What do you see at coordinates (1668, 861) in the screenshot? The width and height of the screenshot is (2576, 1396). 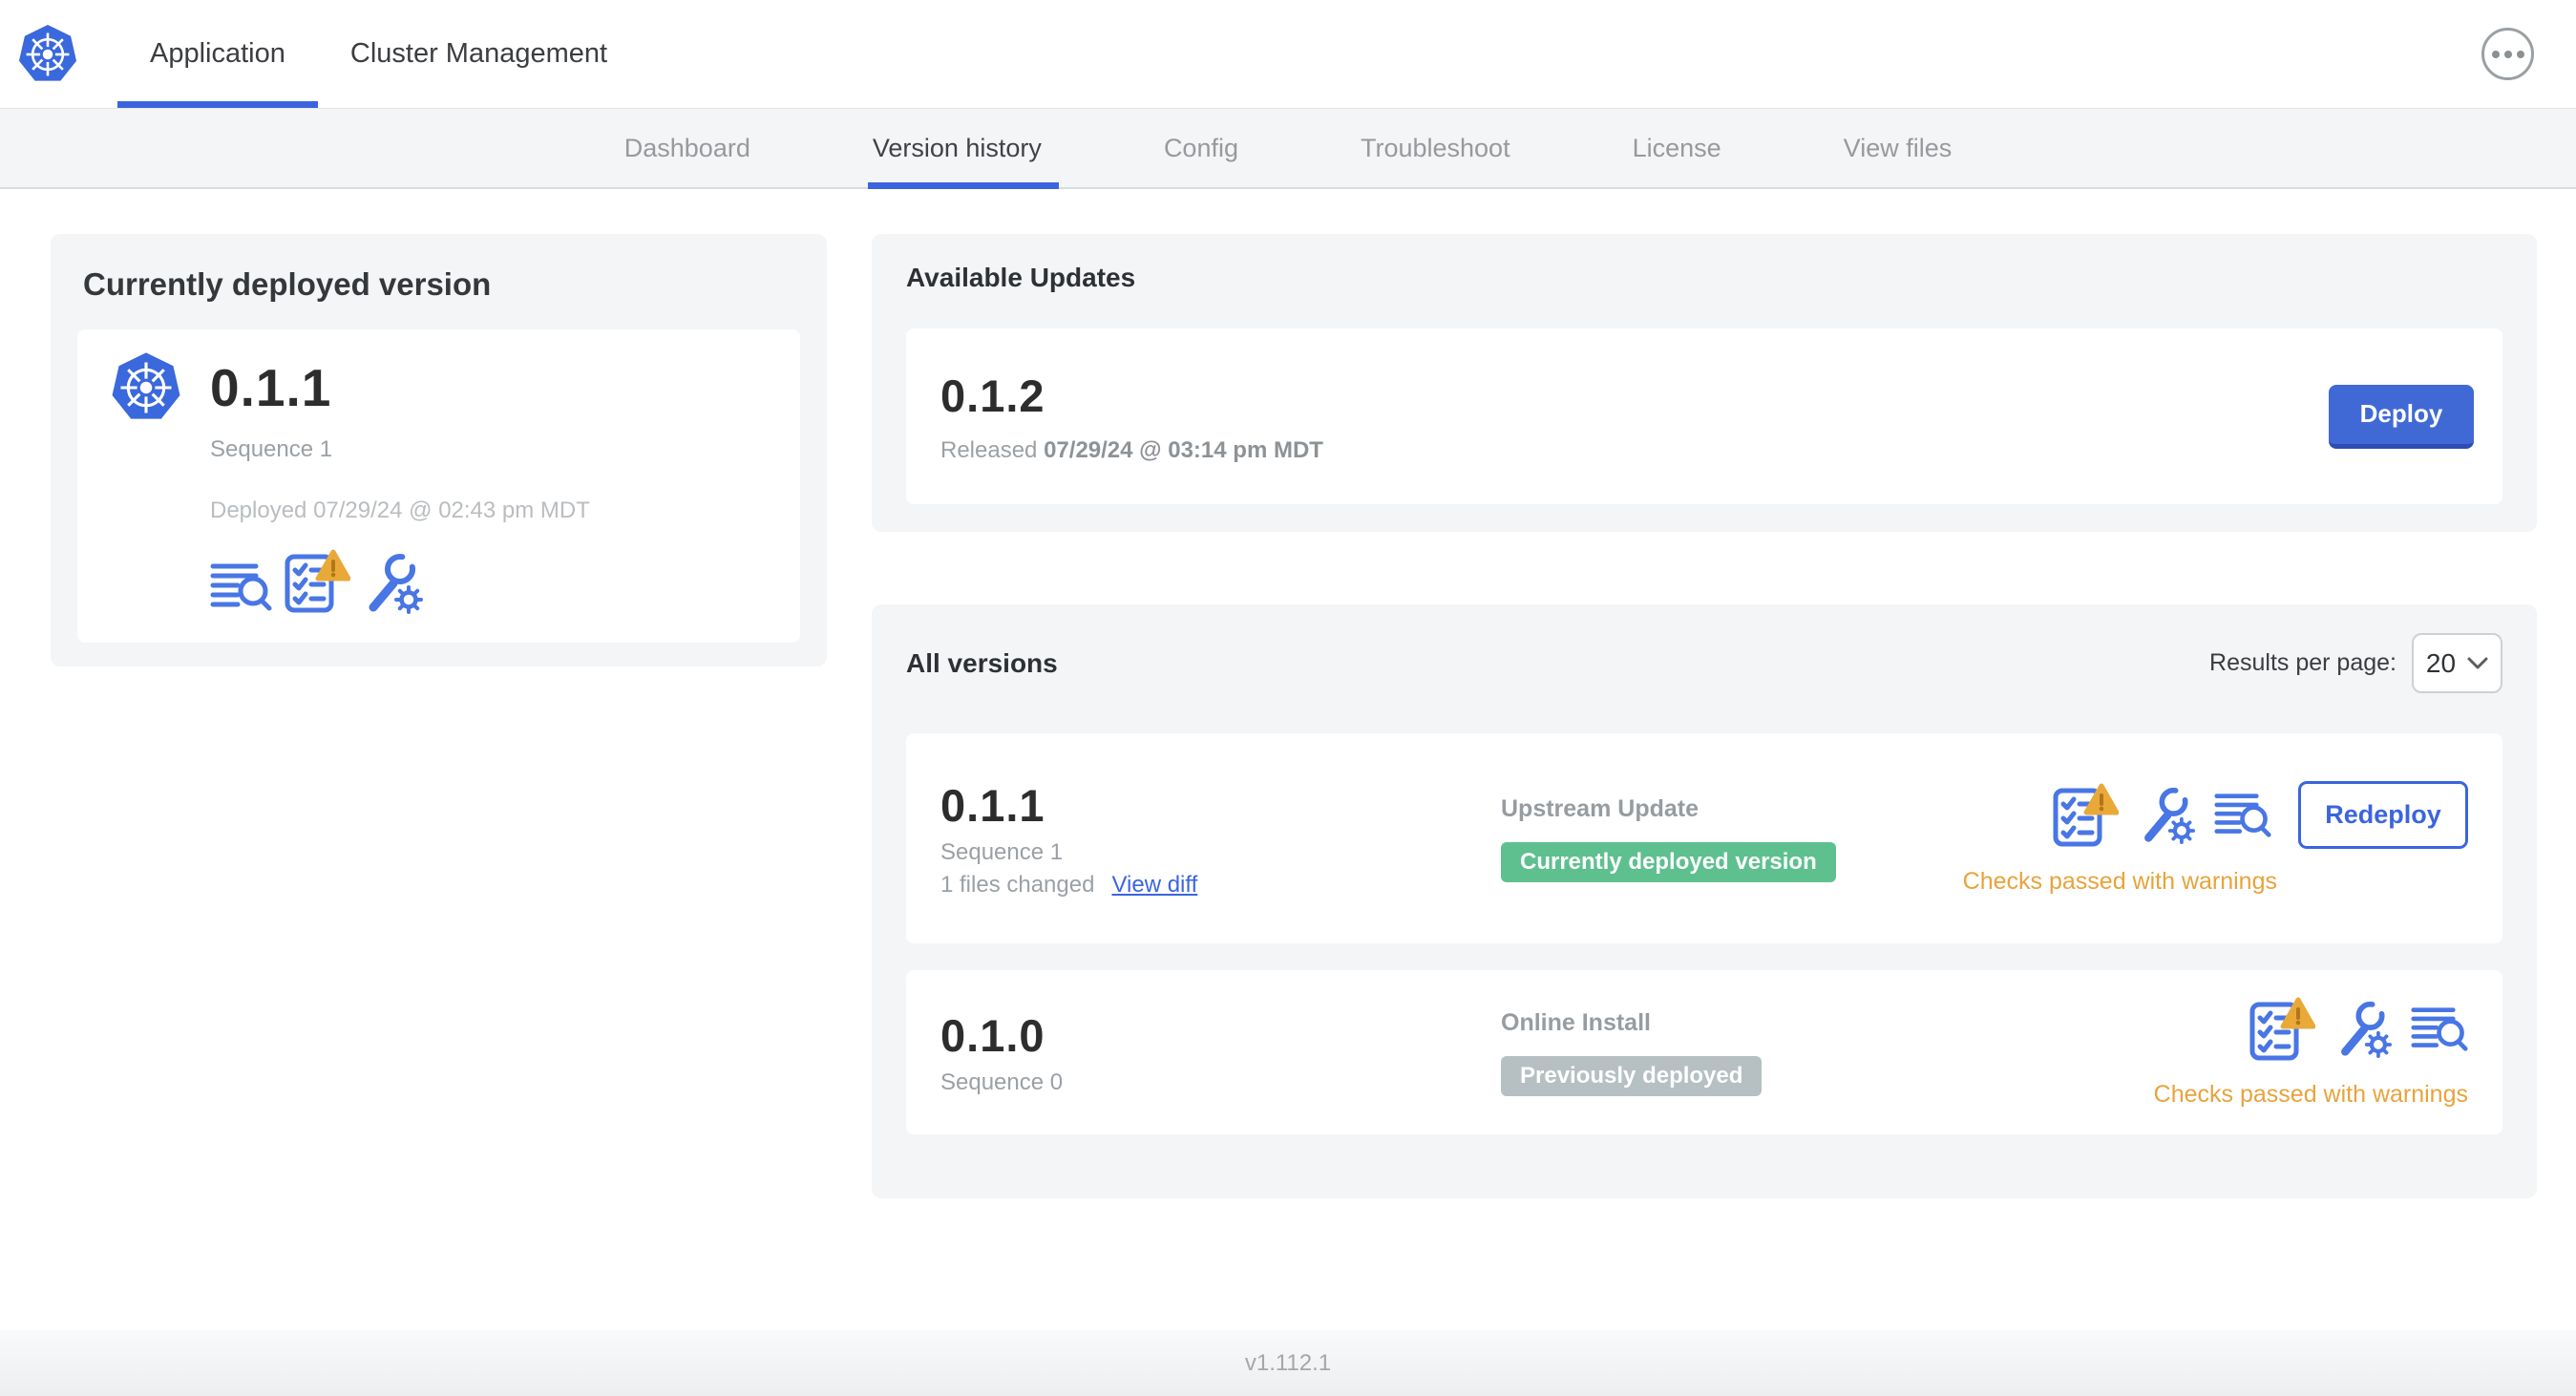 I see `status-badge: Currently deployed version` at bounding box center [1668, 861].